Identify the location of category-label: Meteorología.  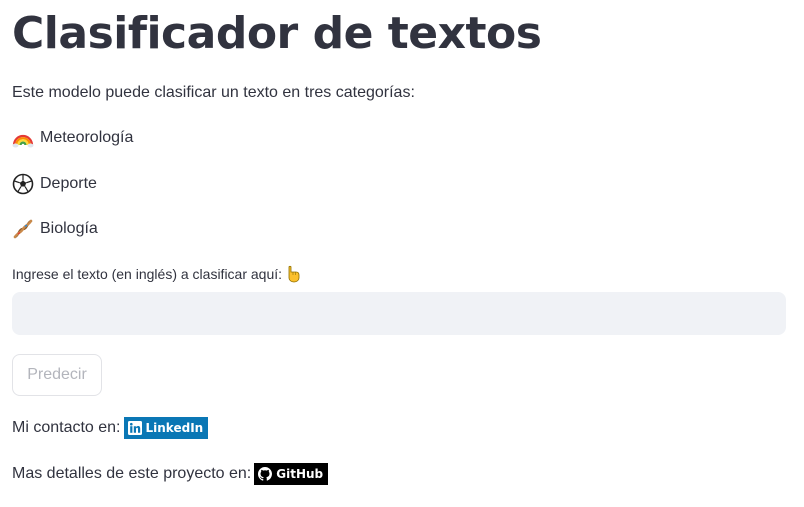
(87, 137).